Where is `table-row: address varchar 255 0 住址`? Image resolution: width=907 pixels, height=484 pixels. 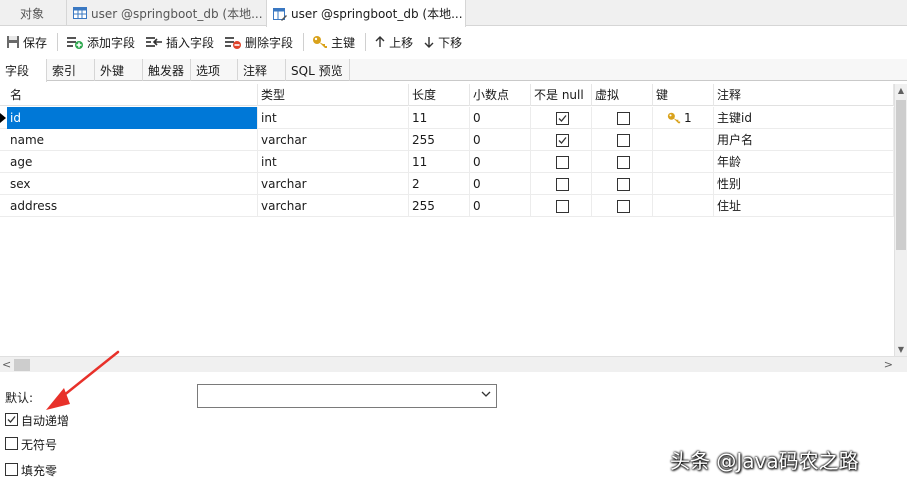
table-row: address varchar 255 0 住址 is located at coordinates (447, 206).